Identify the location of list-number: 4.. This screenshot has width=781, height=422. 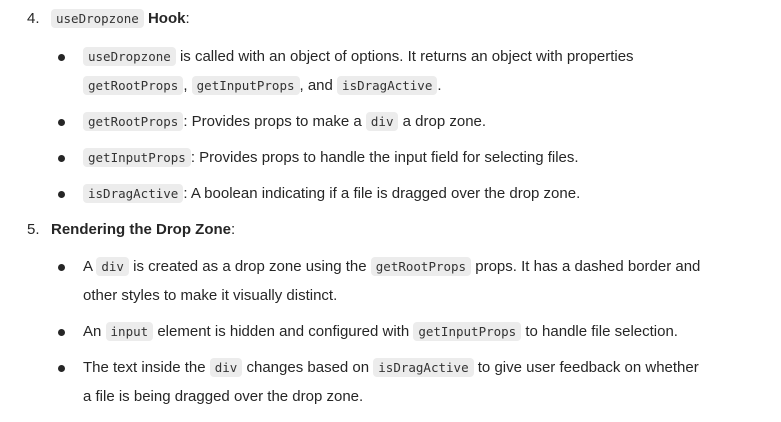
(33, 18).